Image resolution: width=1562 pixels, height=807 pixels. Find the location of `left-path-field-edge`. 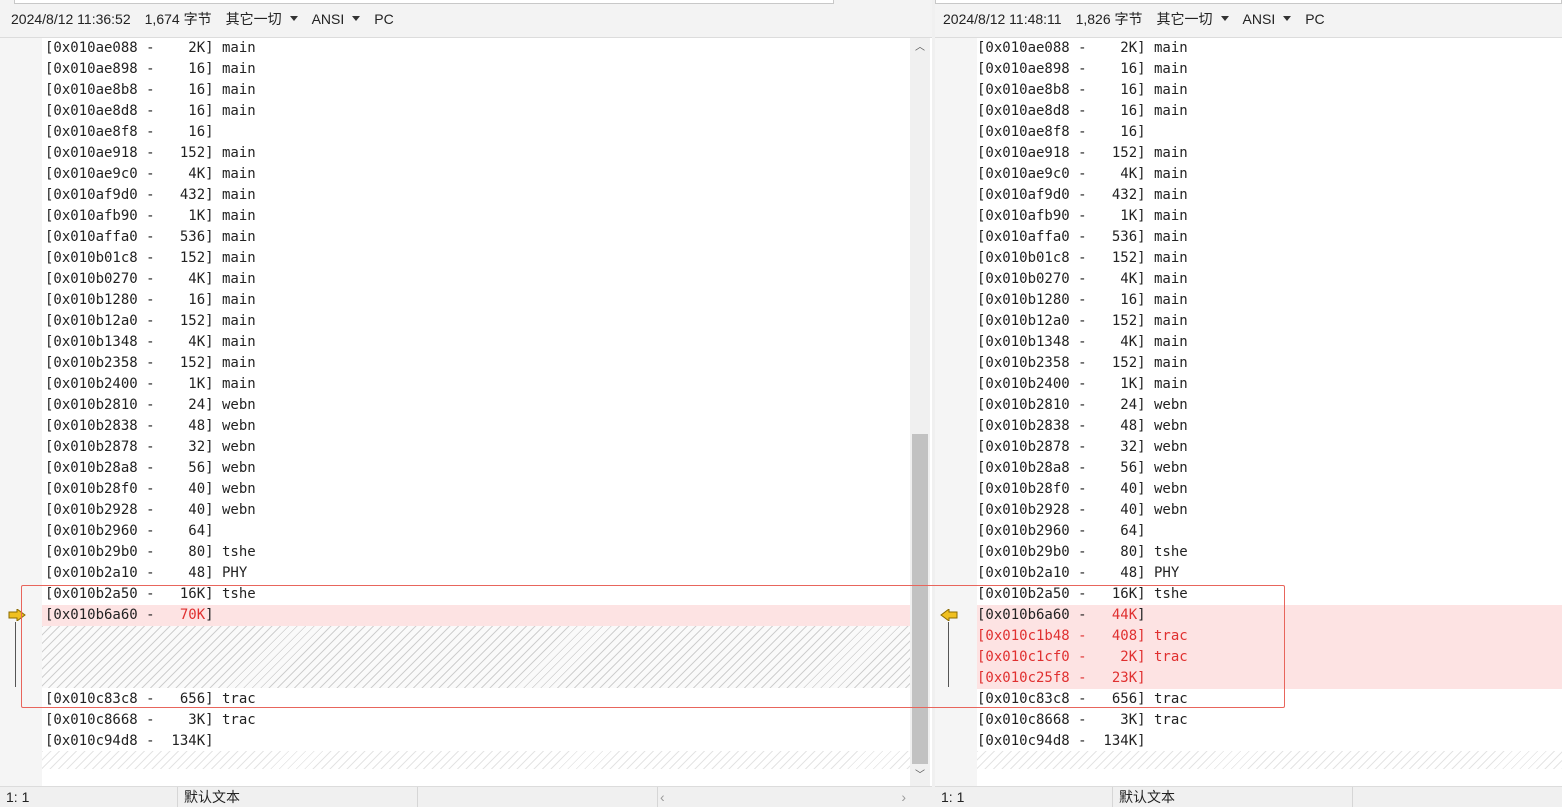

left-path-field-edge is located at coordinates (424, 2).